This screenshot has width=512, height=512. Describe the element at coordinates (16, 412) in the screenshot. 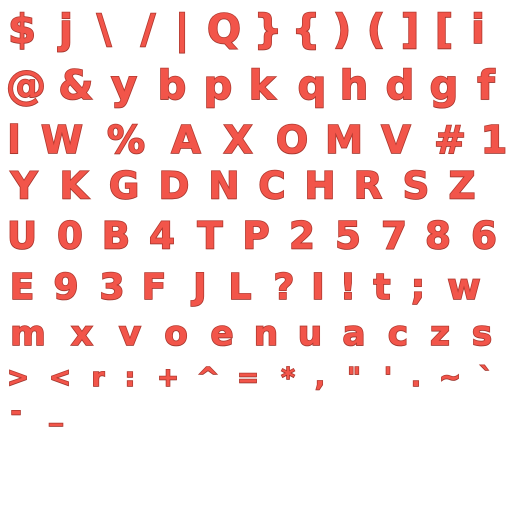

I see `glyph-tile: -` at that location.